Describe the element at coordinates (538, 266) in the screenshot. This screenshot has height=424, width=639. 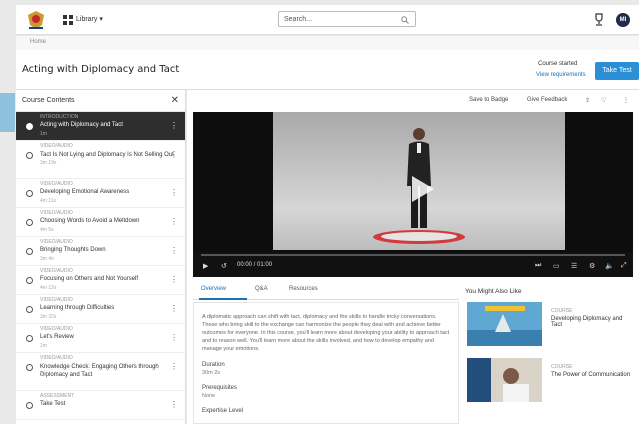
I see `next-icon: ⏭` at that location.